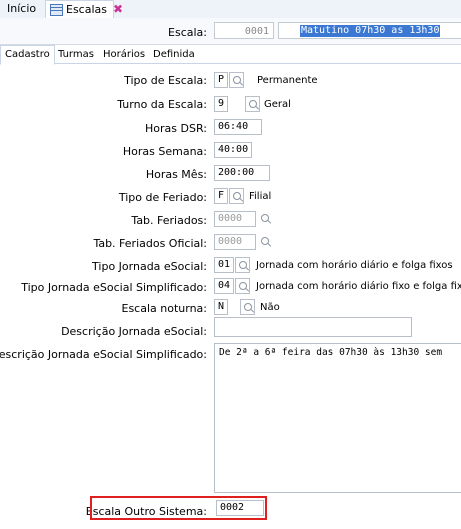  I want to click on turno-escala-desc: Geral, so click(277, 104).